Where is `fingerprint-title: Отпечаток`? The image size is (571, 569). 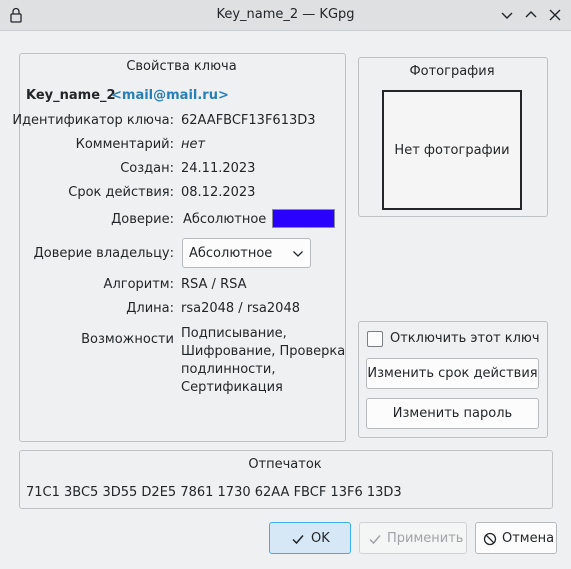
fingerprint-title: Отпечаток is located at coordinates (285, 464).